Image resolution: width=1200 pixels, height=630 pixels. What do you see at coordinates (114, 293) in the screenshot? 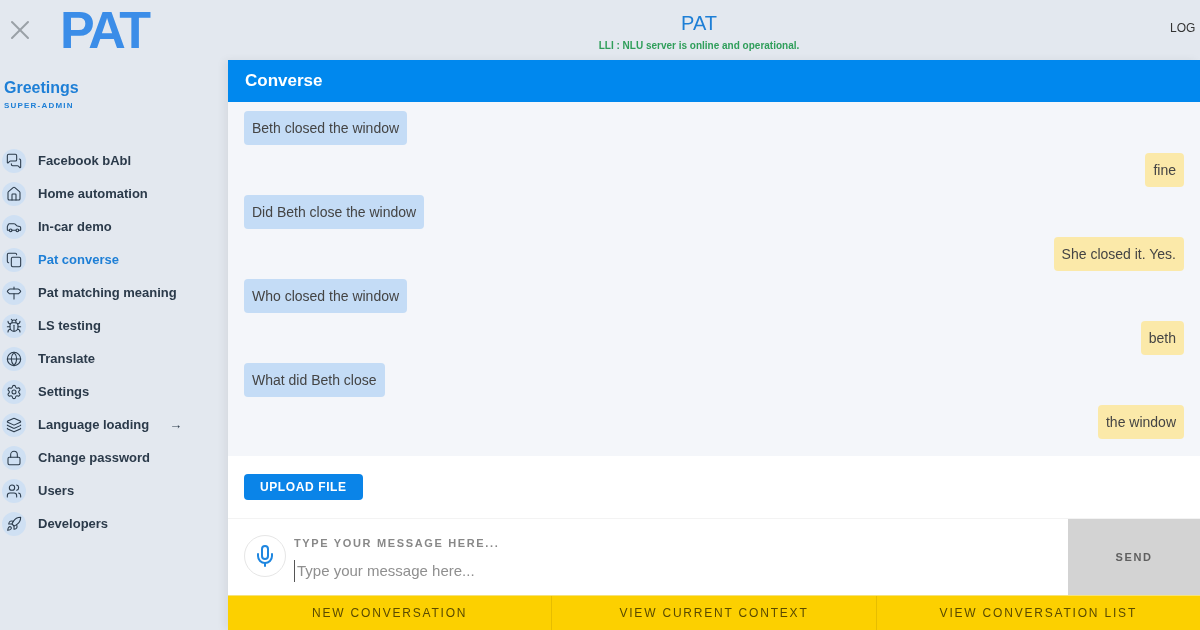
I see `sidebar-item: Pat matching meaning` at bounding box center [114, 293].